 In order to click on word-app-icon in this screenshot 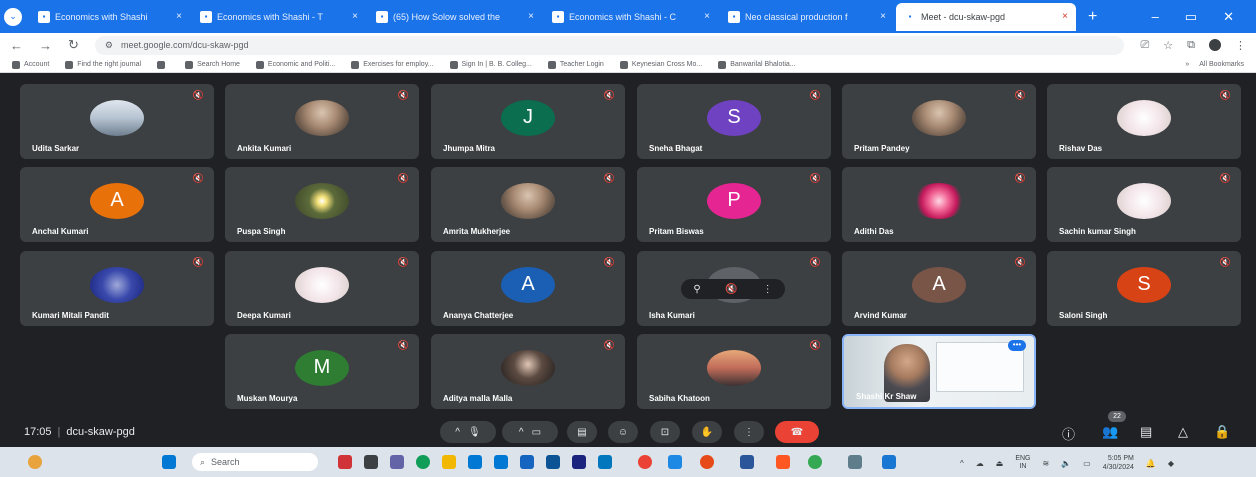, I will do `click(527, 462)`.